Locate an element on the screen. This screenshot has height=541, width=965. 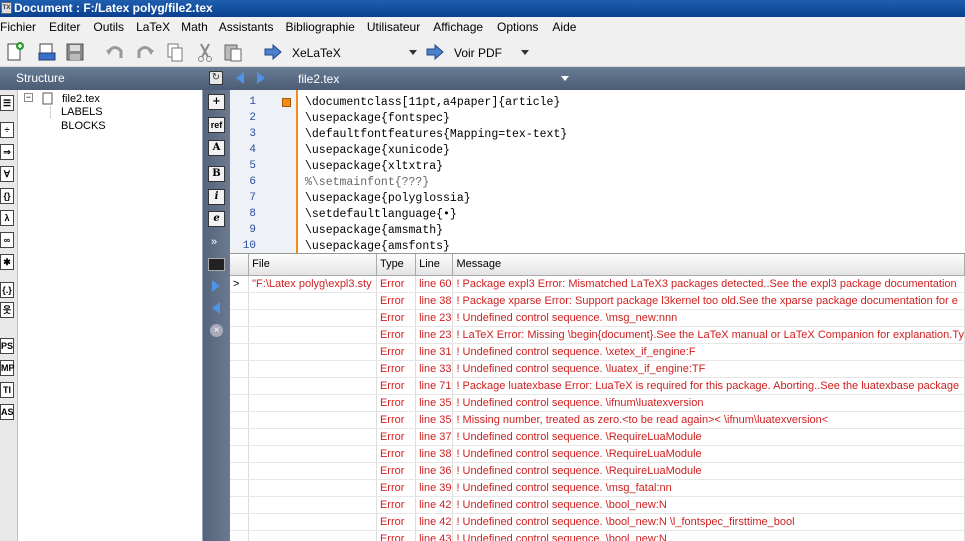
refresh-icon: ↻ is located at coordinates (216, 78).